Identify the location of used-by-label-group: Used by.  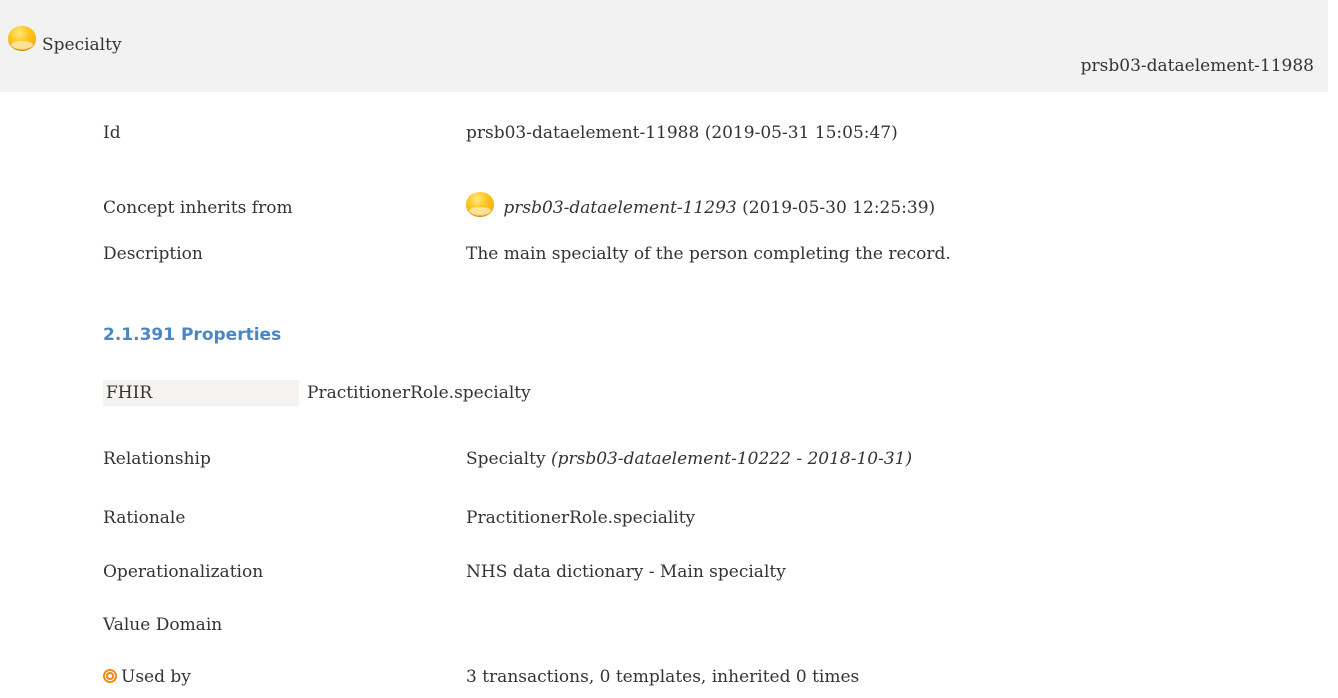
(284, 677).